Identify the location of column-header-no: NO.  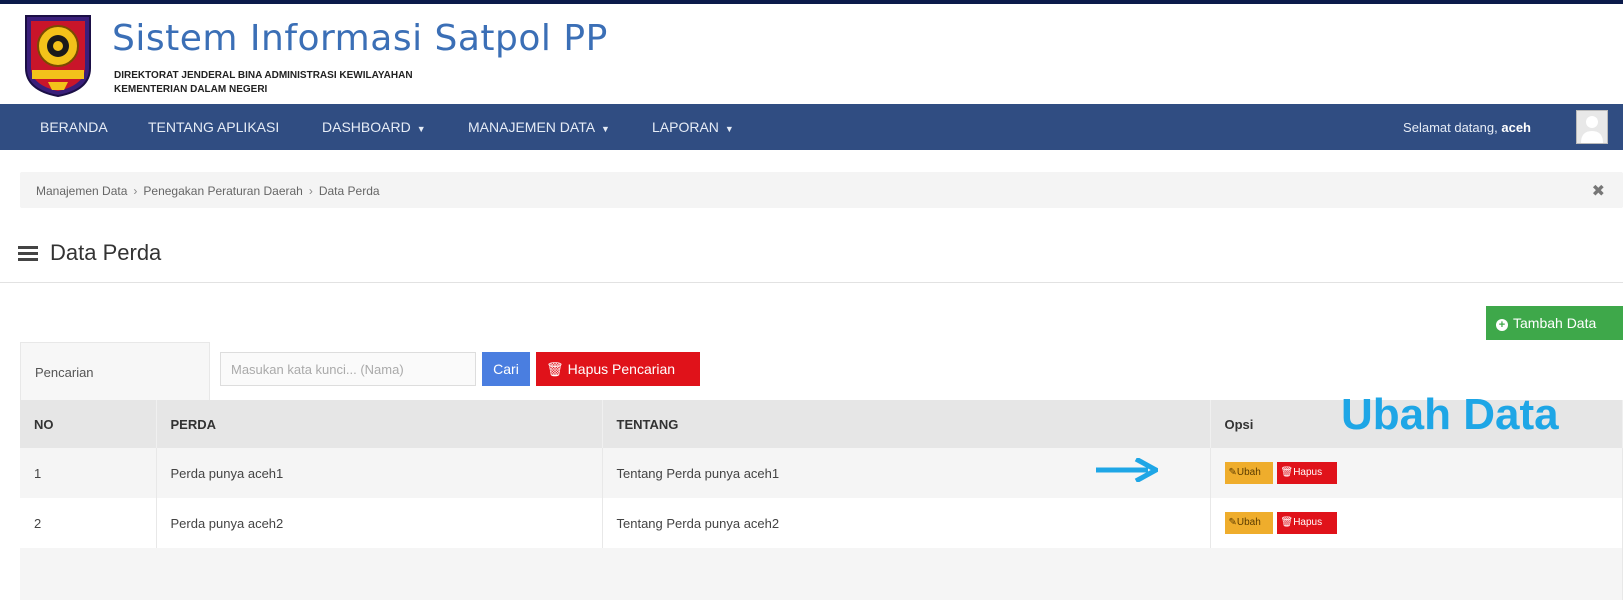
(88, 424).